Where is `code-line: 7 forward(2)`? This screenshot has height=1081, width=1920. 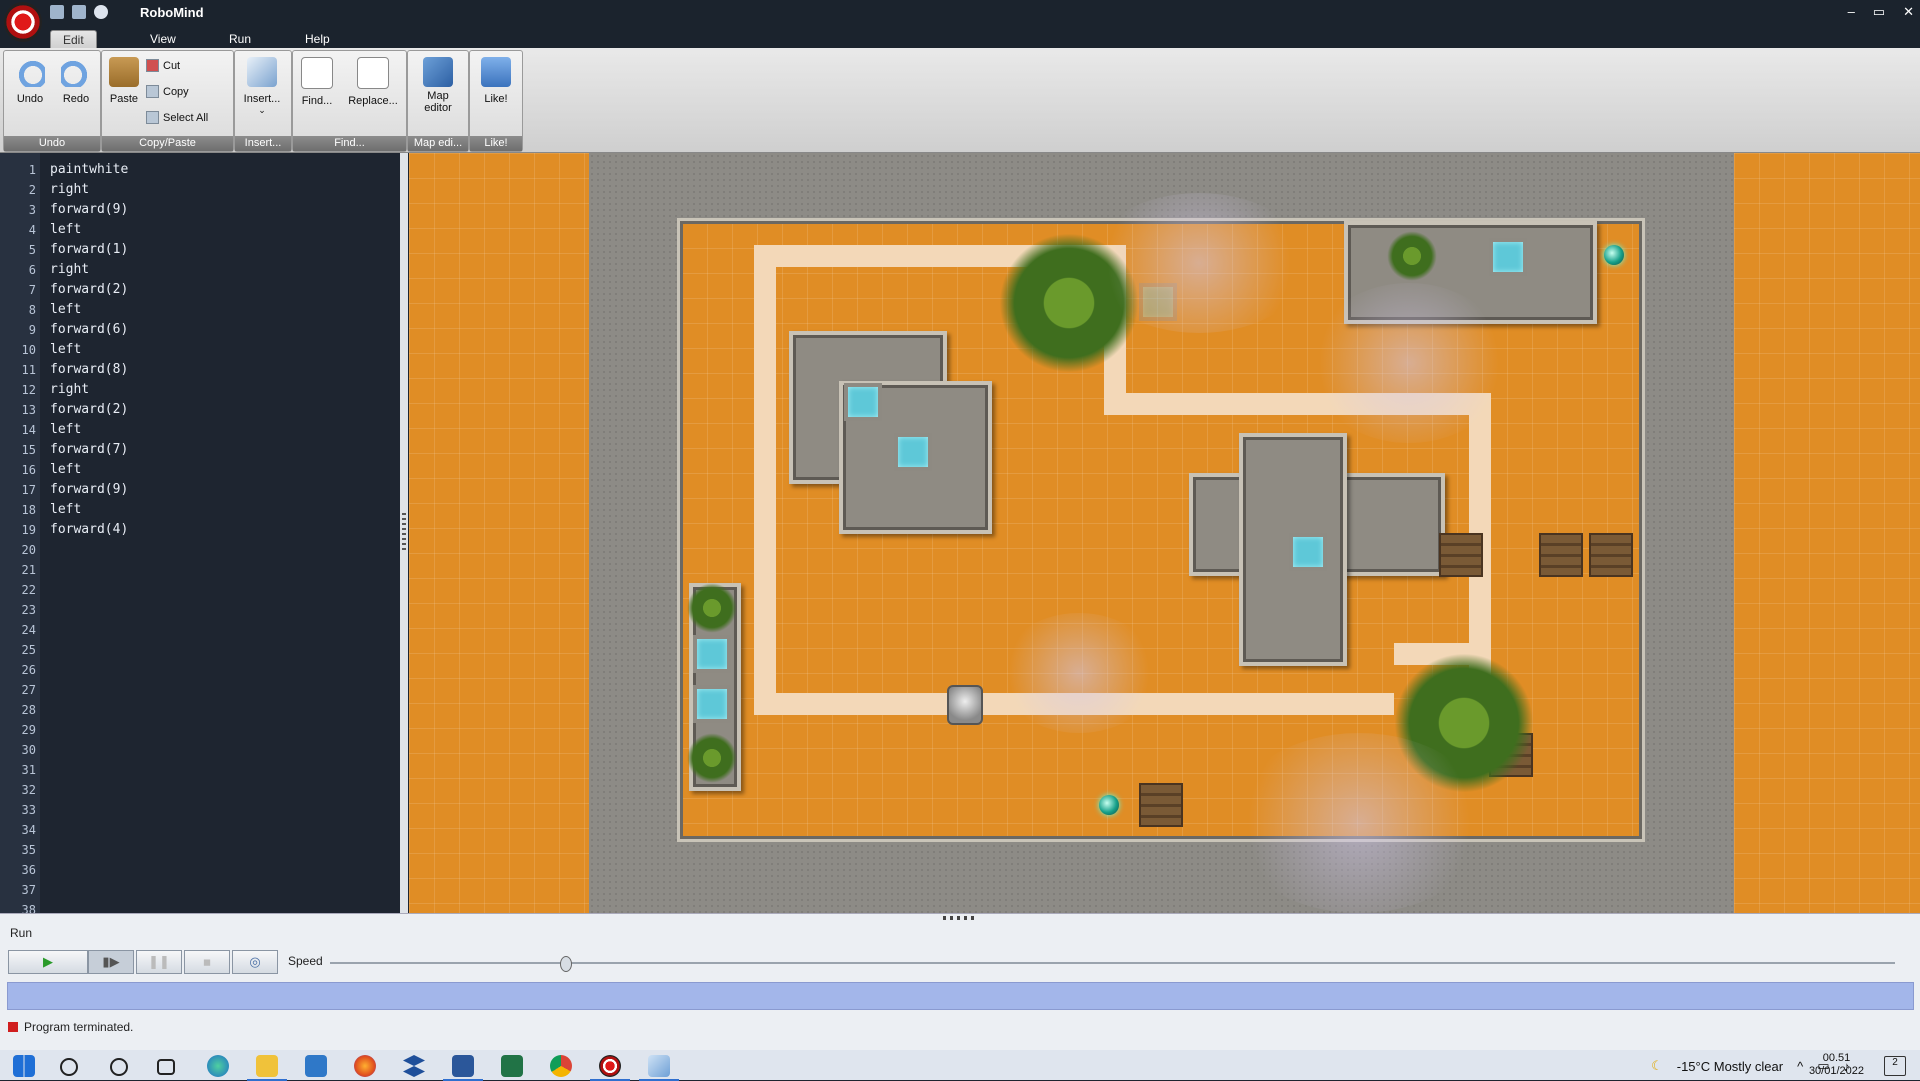 code-line: 7 forward(2) is located at coordinates (200, 290).